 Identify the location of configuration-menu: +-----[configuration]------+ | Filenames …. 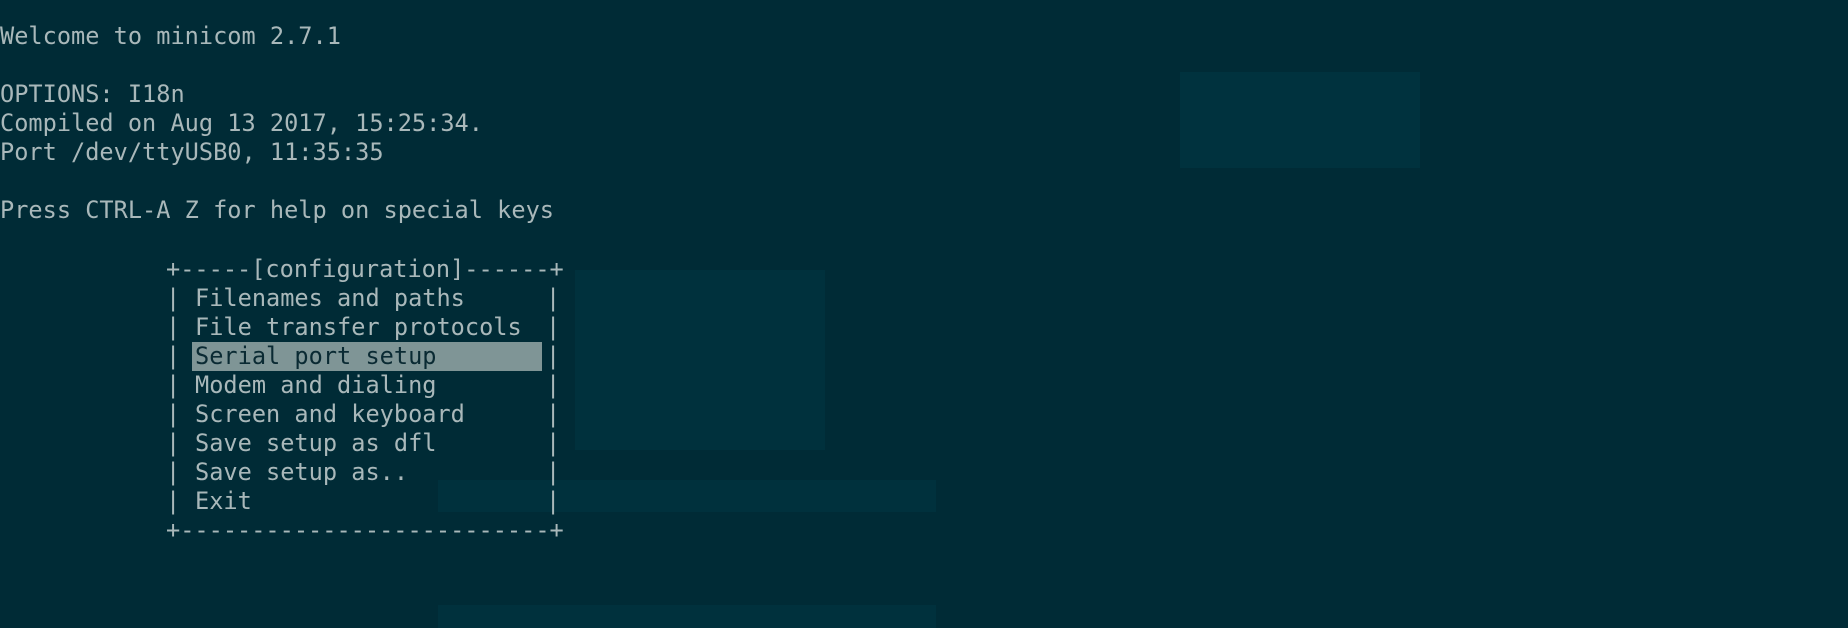
(365, 400).